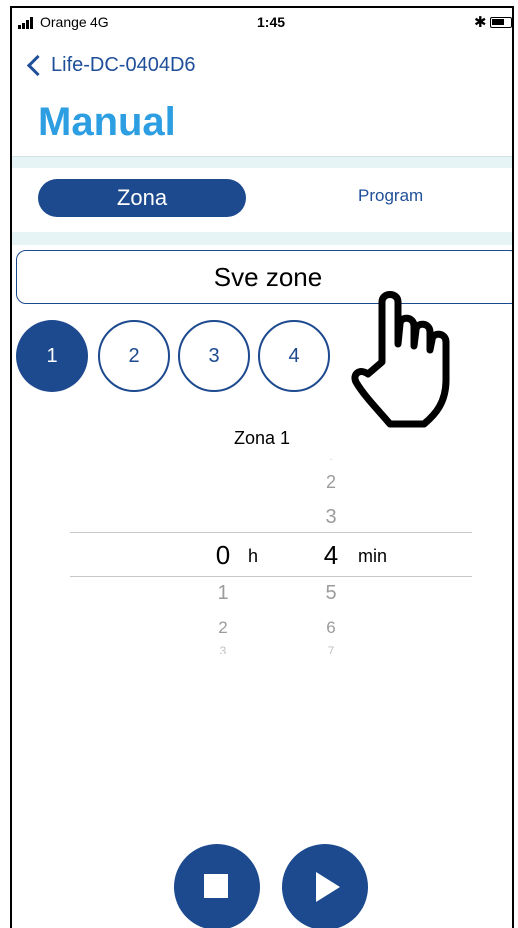  I want to click on tab-program: Program, so click(390, 196).